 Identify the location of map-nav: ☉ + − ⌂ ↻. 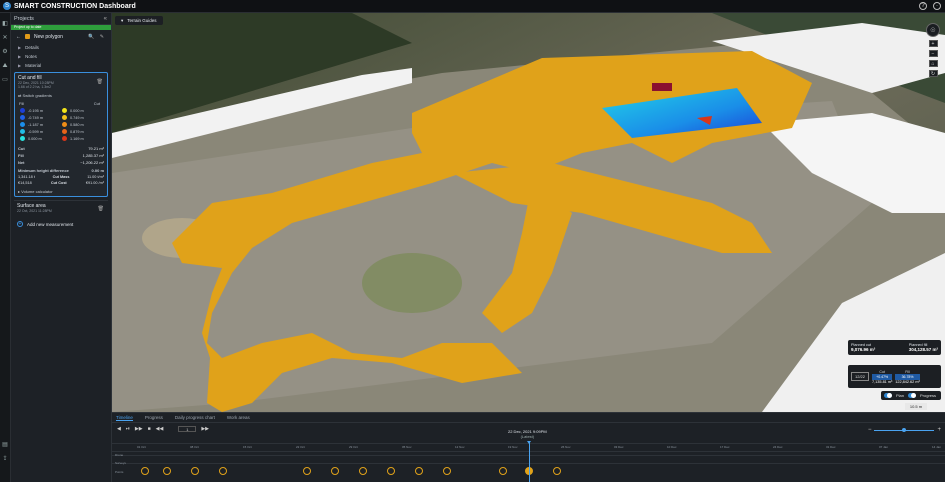
(933, 50).